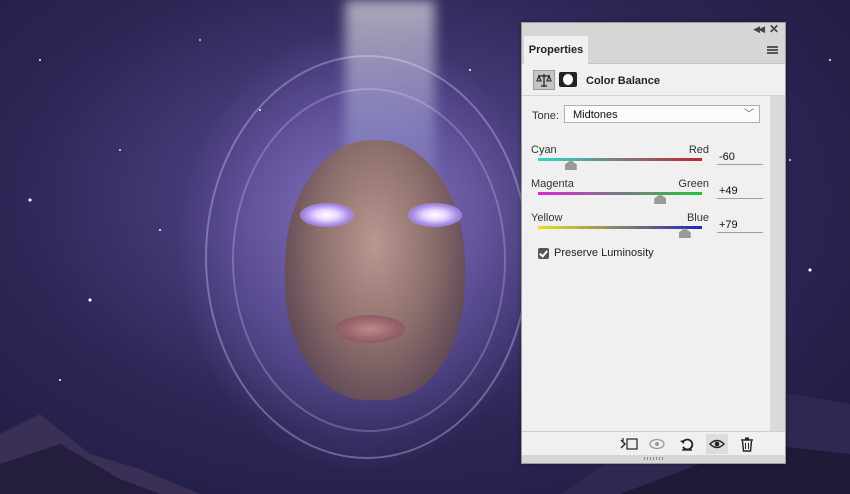 The height and width of the screenshot is (494, 850). I want to click on slider-value-field: -60, so click(740, 157).